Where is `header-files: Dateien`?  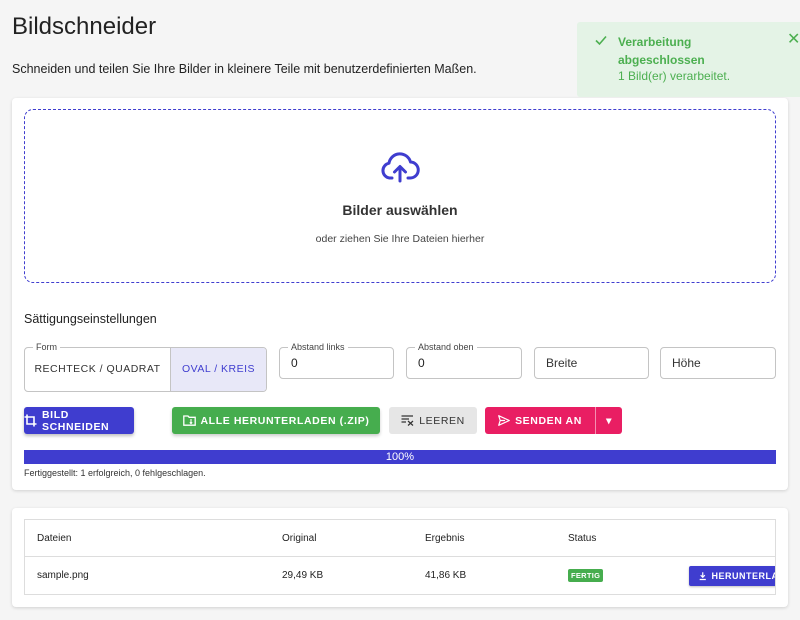
header-files: Dateien is located at coordinates (54, 538).